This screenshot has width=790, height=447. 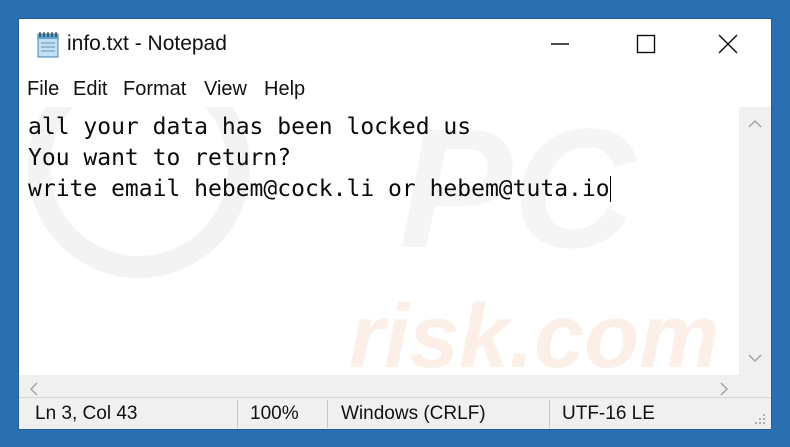 I want to click on scroll-down-icon, so click(x=755, y=358).